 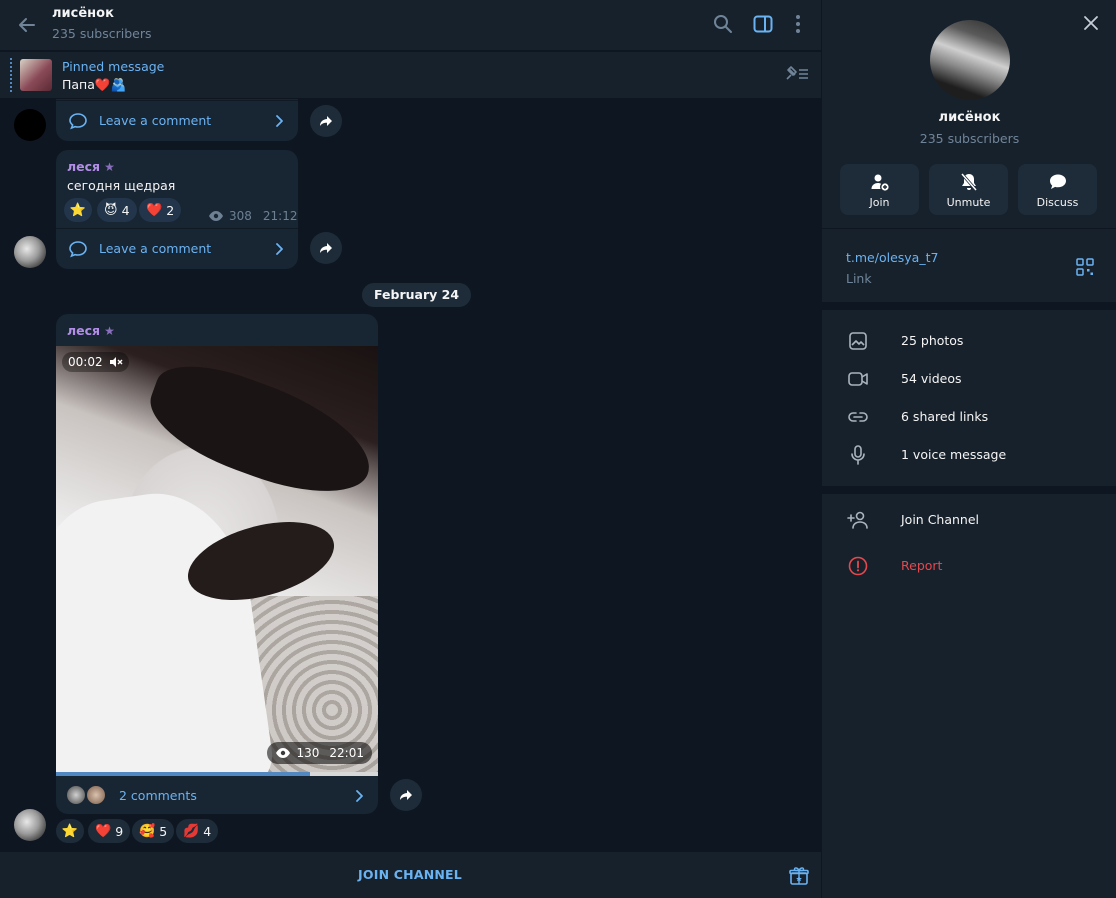 What do you see at coordinates (969, 379) in the screenshot?
I see `videos-row: 54 videos` at bounding box center [969, 379].